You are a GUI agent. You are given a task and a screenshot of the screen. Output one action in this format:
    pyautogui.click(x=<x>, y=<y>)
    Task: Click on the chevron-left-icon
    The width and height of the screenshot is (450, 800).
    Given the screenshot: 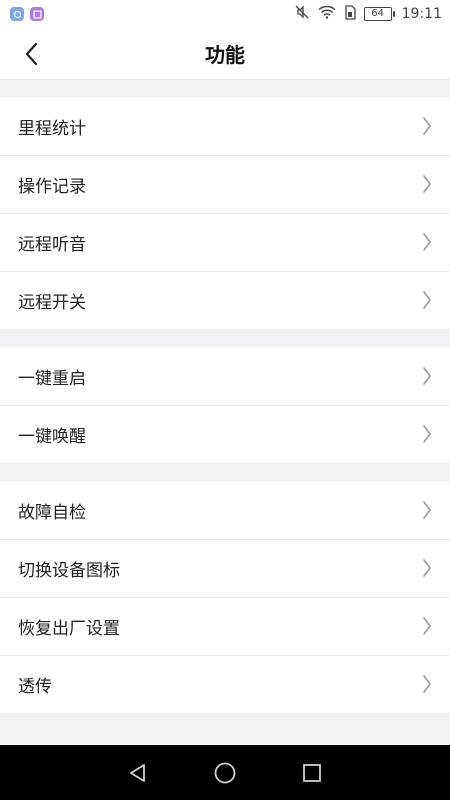 What is the action you would take?
    pyautogui.click(x=31, y=54)
    